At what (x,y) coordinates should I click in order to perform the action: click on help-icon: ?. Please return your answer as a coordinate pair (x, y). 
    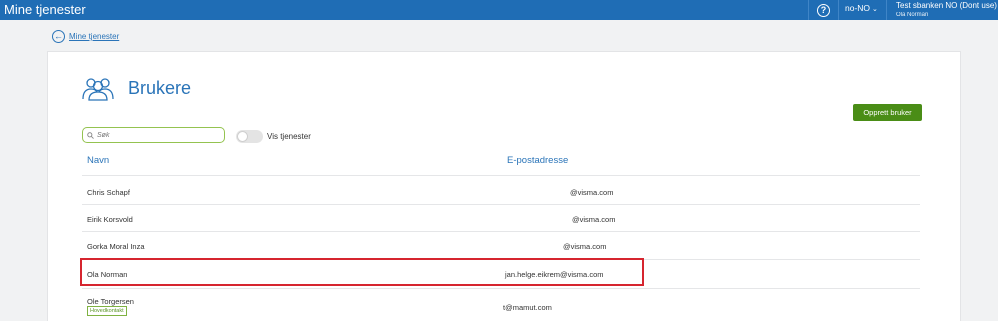
    Looking at the image, I should click on (823, 10).